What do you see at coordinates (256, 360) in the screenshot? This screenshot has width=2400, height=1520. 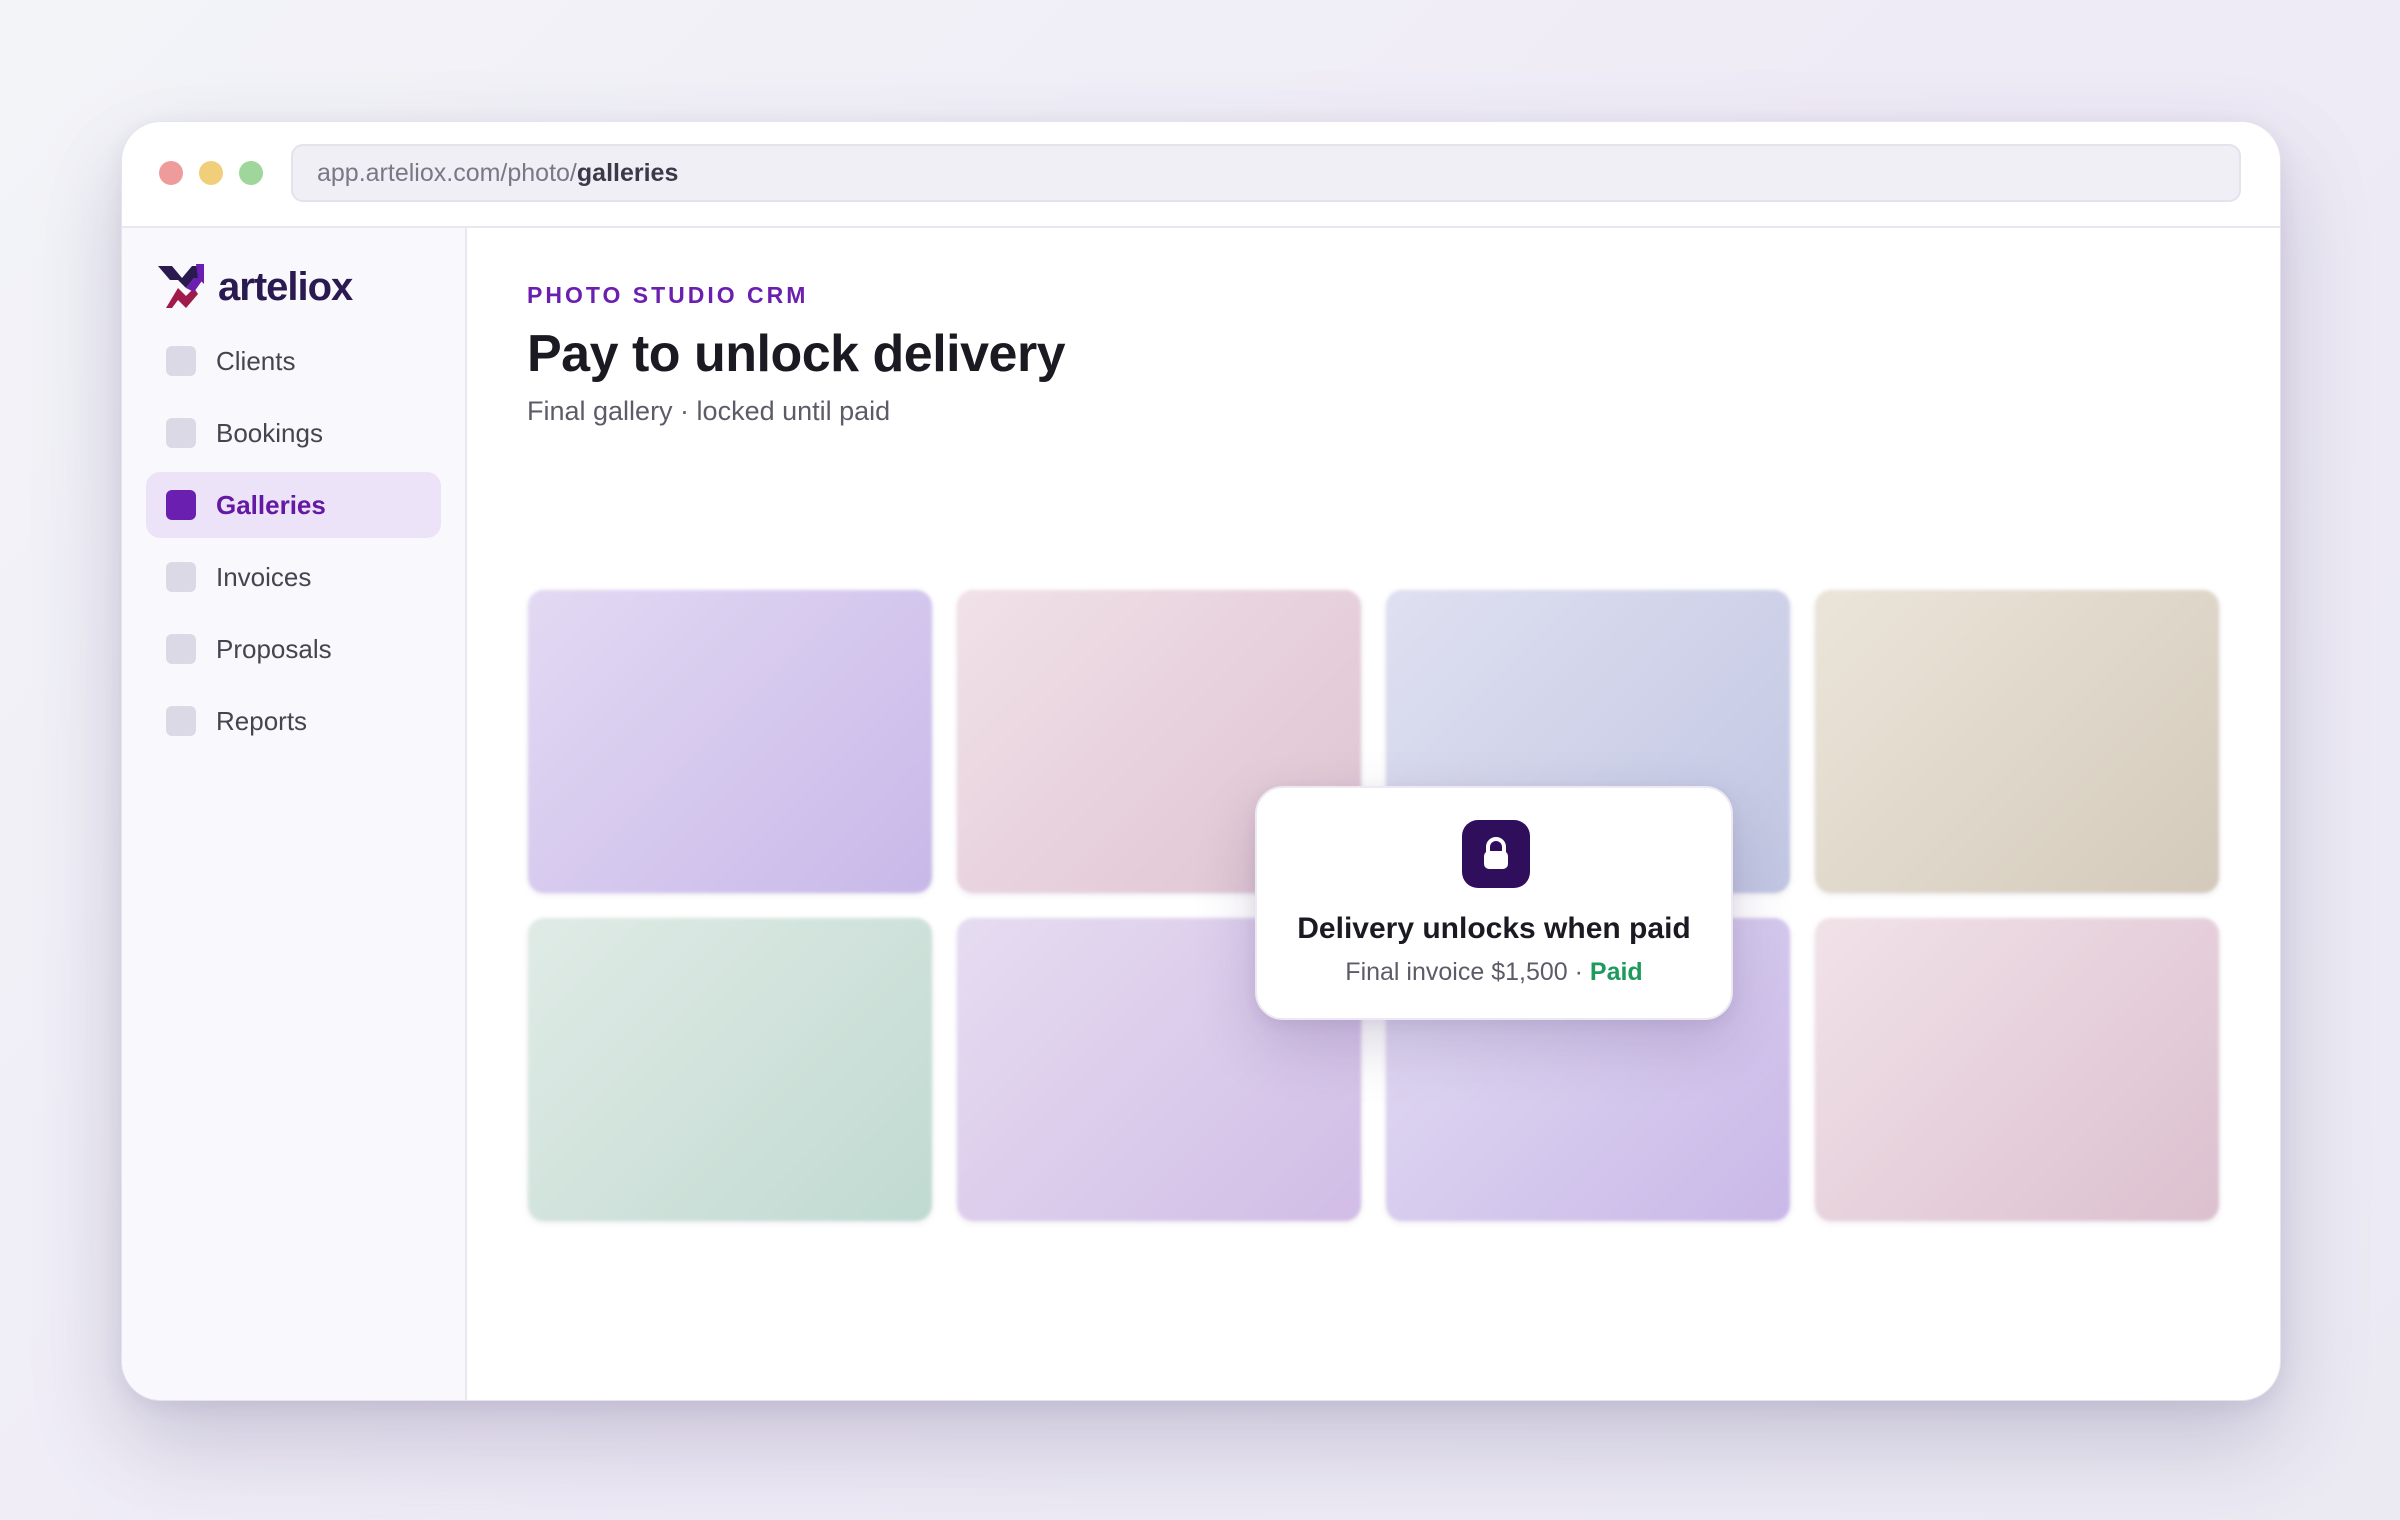 I see `sidebar-item-label: Clients` at bounding box center [256, 360].